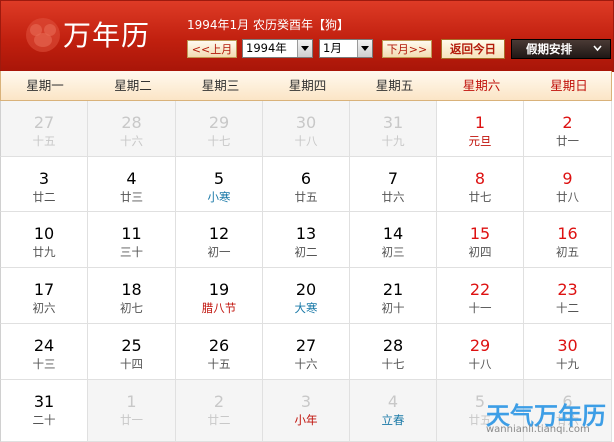 The height and width of the screenshot is (442, 614). What do you see at coordinates (44, 411) in the screenshot?
I see `day-cell: 31 二十` at bounding box center [44, 411].